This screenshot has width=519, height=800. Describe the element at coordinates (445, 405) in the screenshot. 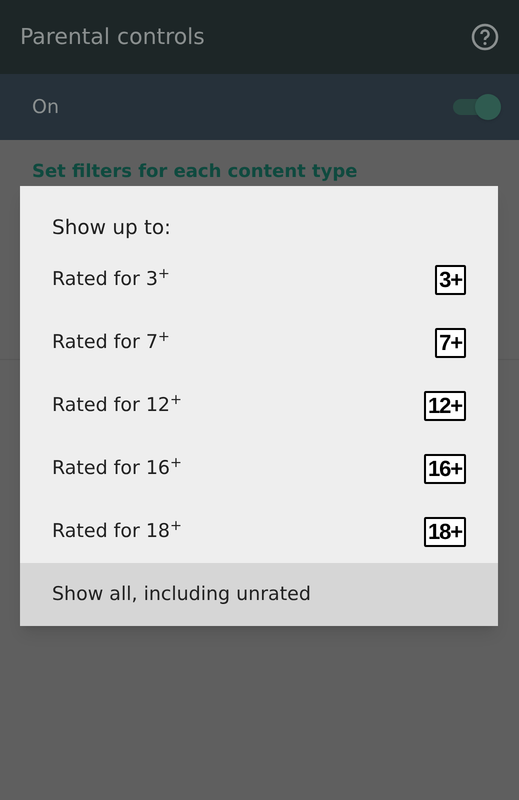

I see `age-rating-badge: 12+` at that location.